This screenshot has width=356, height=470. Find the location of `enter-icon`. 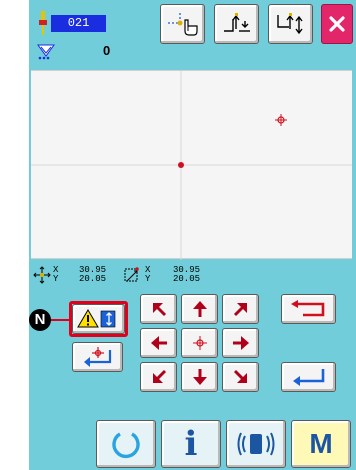

enter-icon is located at coordinates (308, 377).